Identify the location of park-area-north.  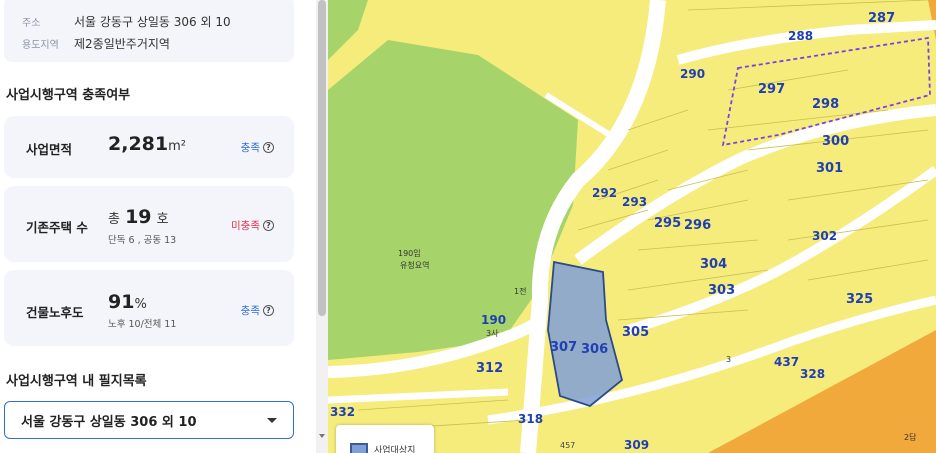
(348, 30).